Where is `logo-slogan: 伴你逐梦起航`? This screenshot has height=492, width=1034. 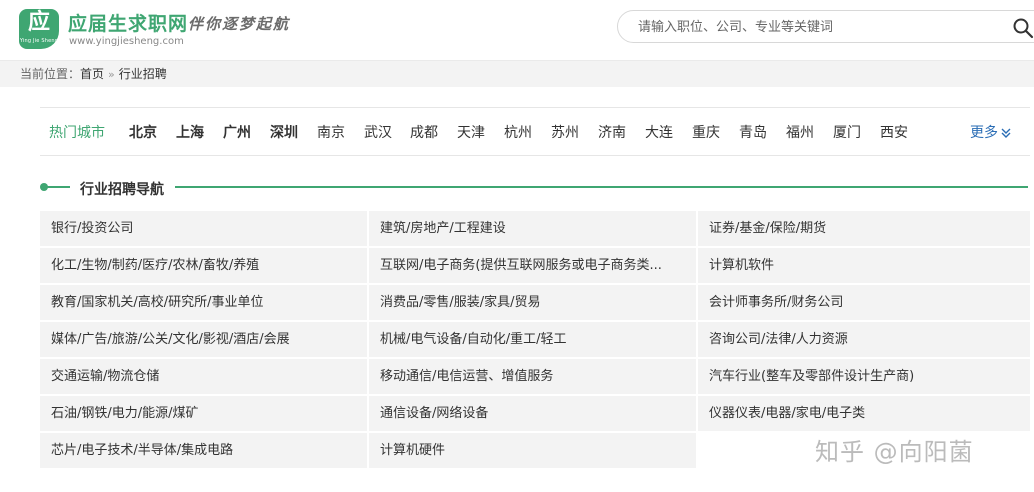 logo-slogan: 伴你逐梦起航 is located at coordinates (239, 24).